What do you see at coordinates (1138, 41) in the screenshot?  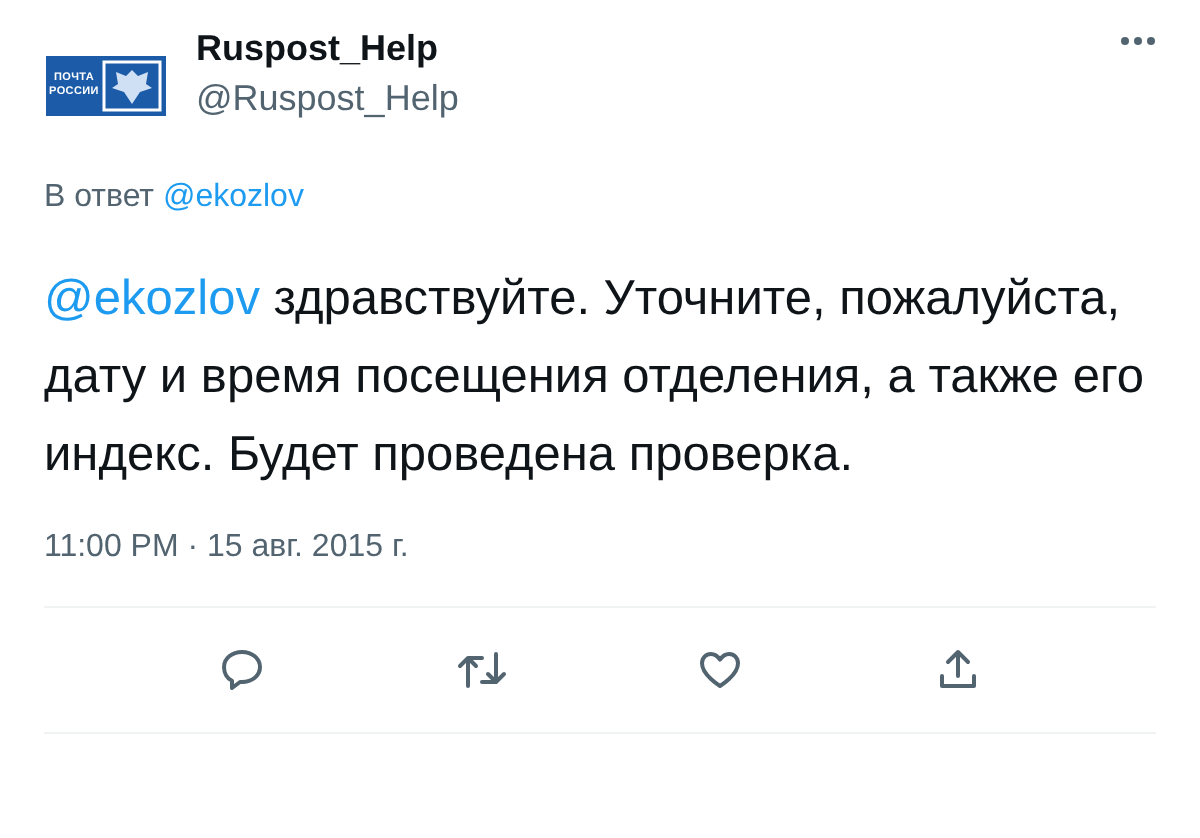 I see `more-icon` at bounding box center [1138, 41].